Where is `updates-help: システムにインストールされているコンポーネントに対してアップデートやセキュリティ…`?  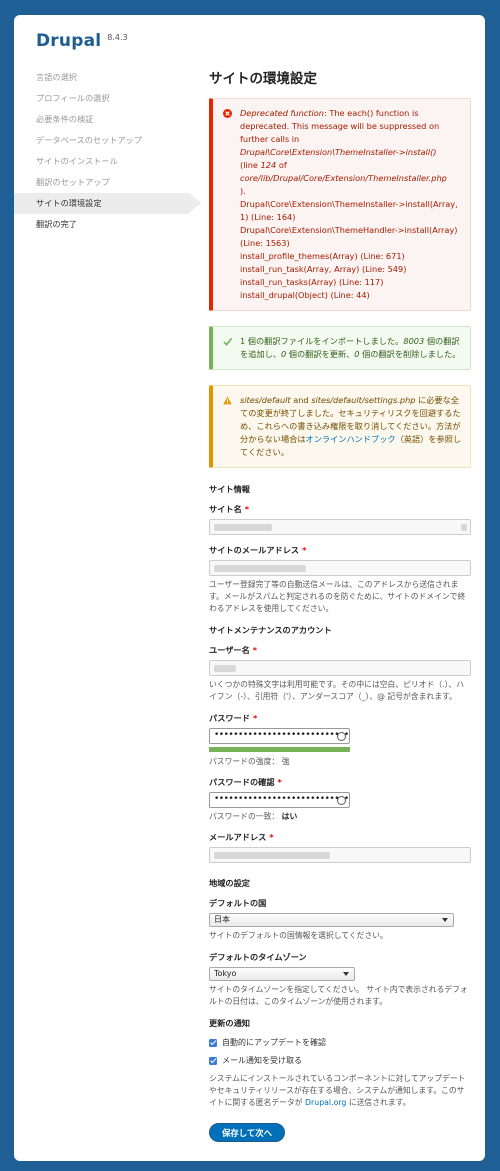
updates-help: システムにインストールされているコンポーネントに対してアップデートやセキュリティ… is located at coordinates (340, 1091).